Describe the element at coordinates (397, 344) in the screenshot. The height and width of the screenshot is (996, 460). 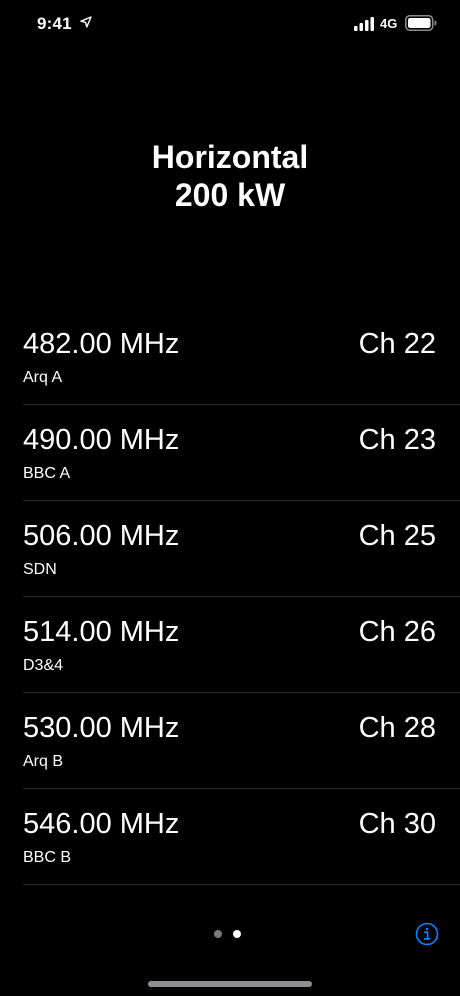
I see `channel-number: Ch 22` at that location.